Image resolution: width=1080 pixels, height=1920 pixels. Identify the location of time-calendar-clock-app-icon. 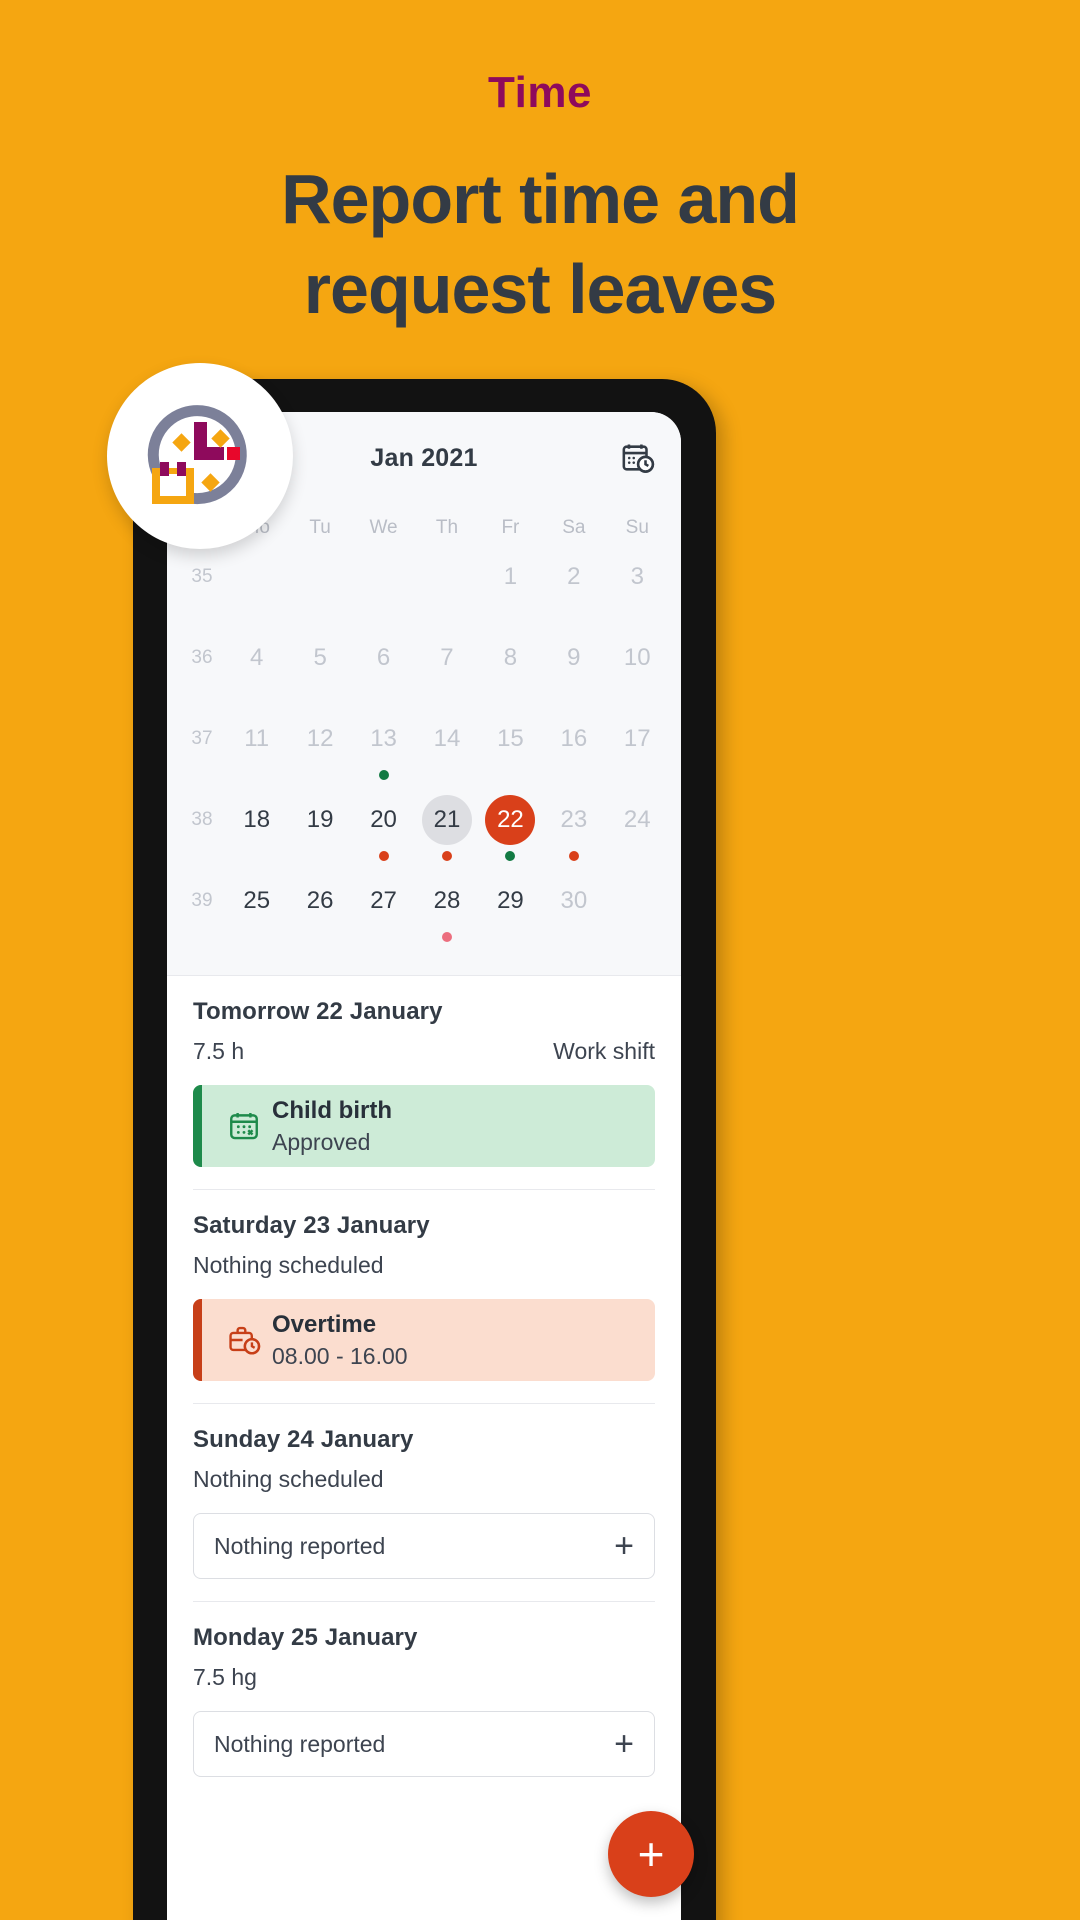
(200, 456).